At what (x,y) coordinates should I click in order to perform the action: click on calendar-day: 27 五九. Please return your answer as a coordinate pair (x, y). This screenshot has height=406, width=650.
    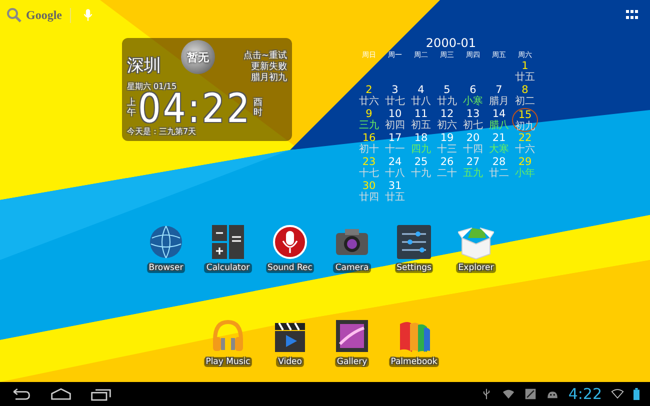
    Looking at the image, I should click on (473, 168).